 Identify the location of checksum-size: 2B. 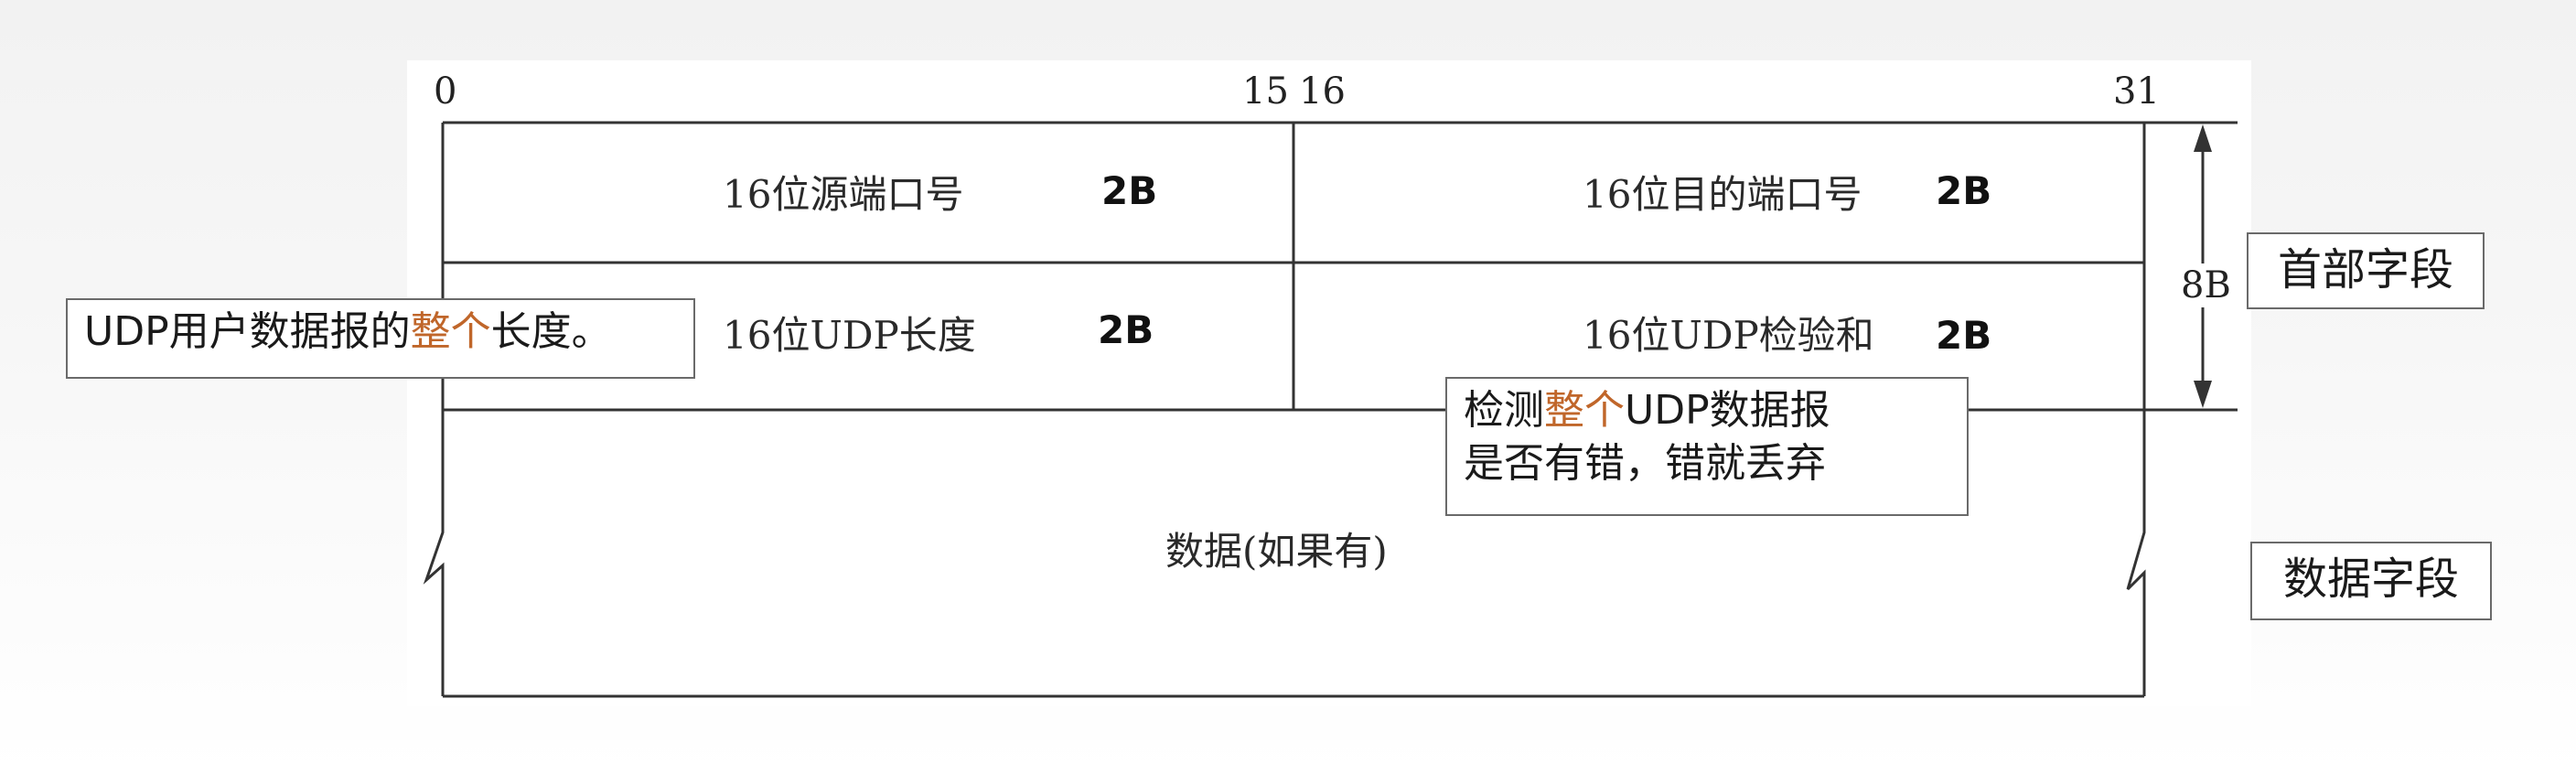
(1964, 335).